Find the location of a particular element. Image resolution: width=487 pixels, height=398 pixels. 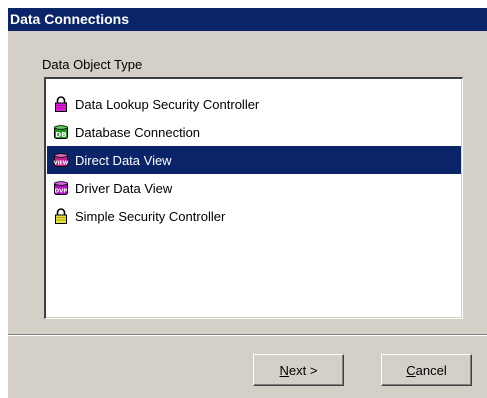

list-item-label: Driver Data View is located at coordinates (124, 188).